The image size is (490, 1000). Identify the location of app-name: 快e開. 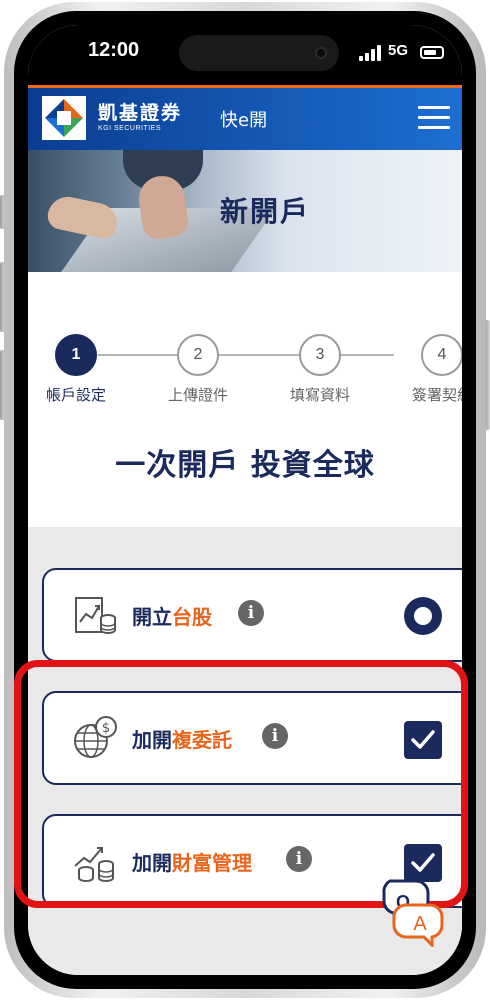
(244, 120).